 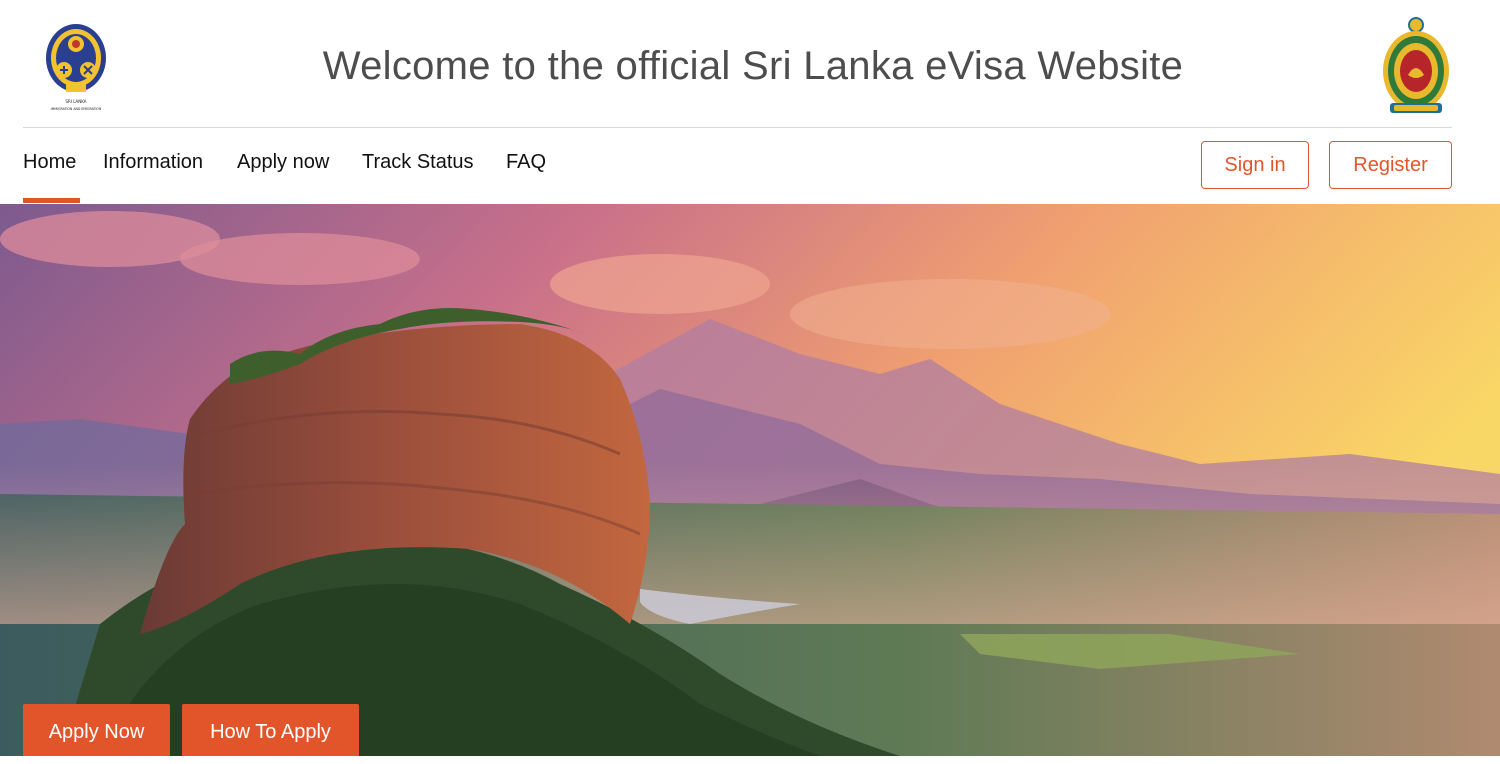 I want to click on register-button: Register, so click(x=1390, y=165).